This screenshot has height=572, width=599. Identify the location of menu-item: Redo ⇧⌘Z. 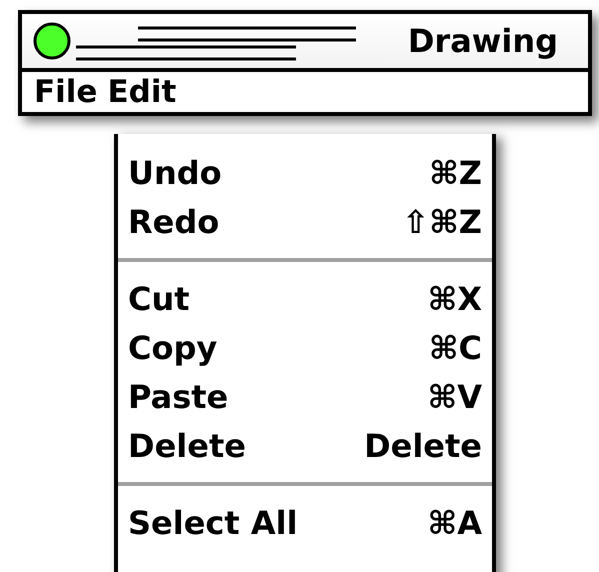
(305, 221).